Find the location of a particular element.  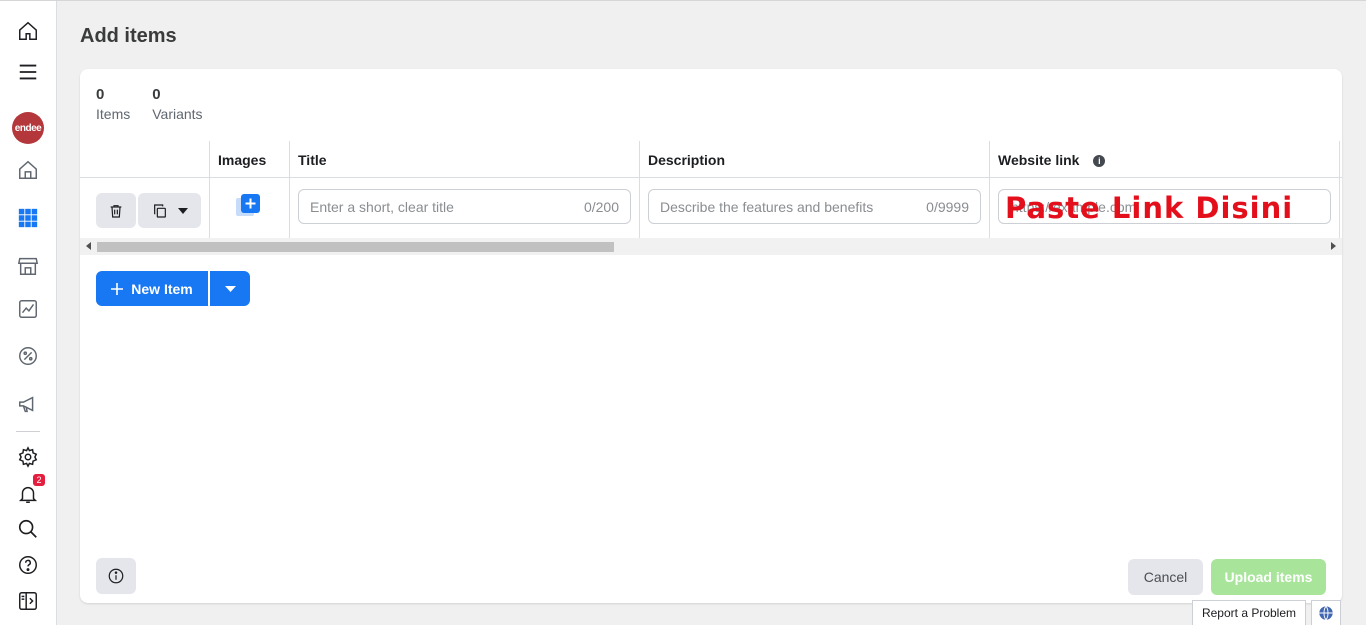

table-header: Images Title Description Website link i is located at coordinates (711, 159).